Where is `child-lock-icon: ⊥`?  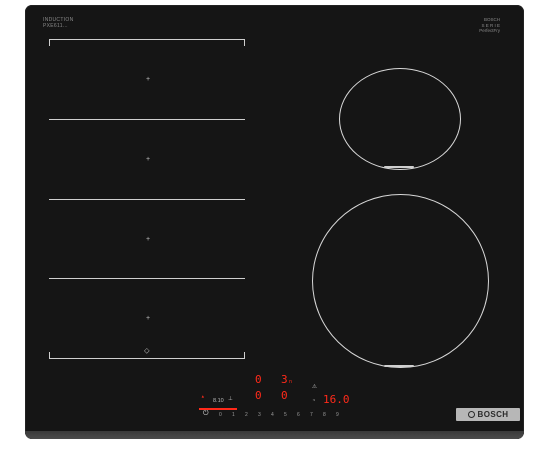 child-lock-icon: ⊥ is located at coordinates (230, 399).